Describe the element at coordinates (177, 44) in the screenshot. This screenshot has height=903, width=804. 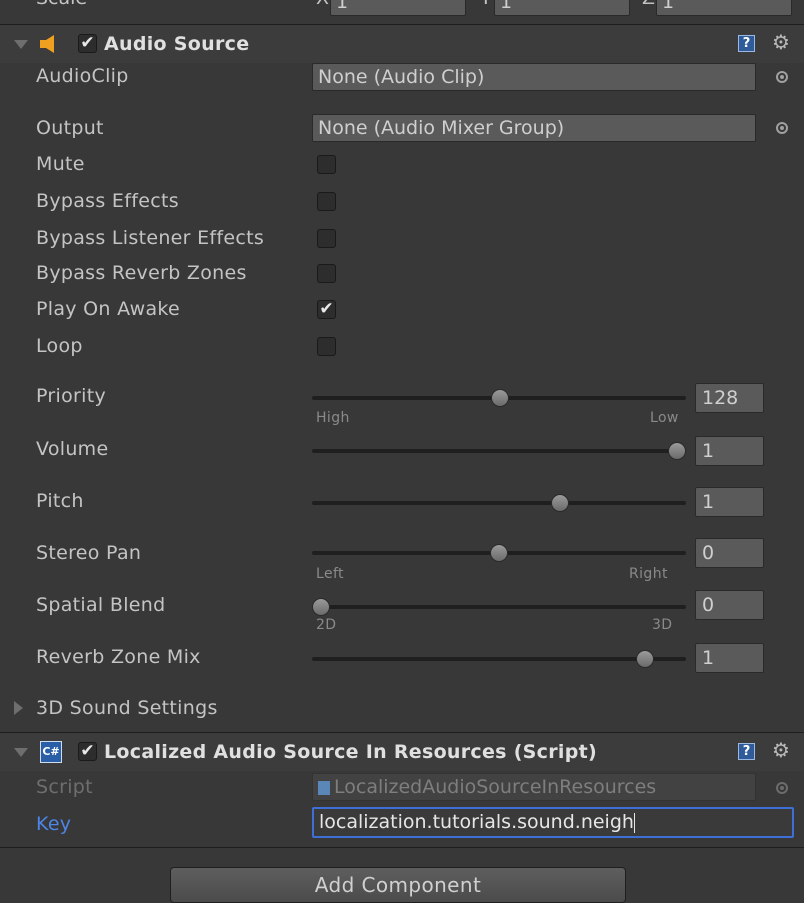
I see `audio-source-title: Audio Source` at that location.